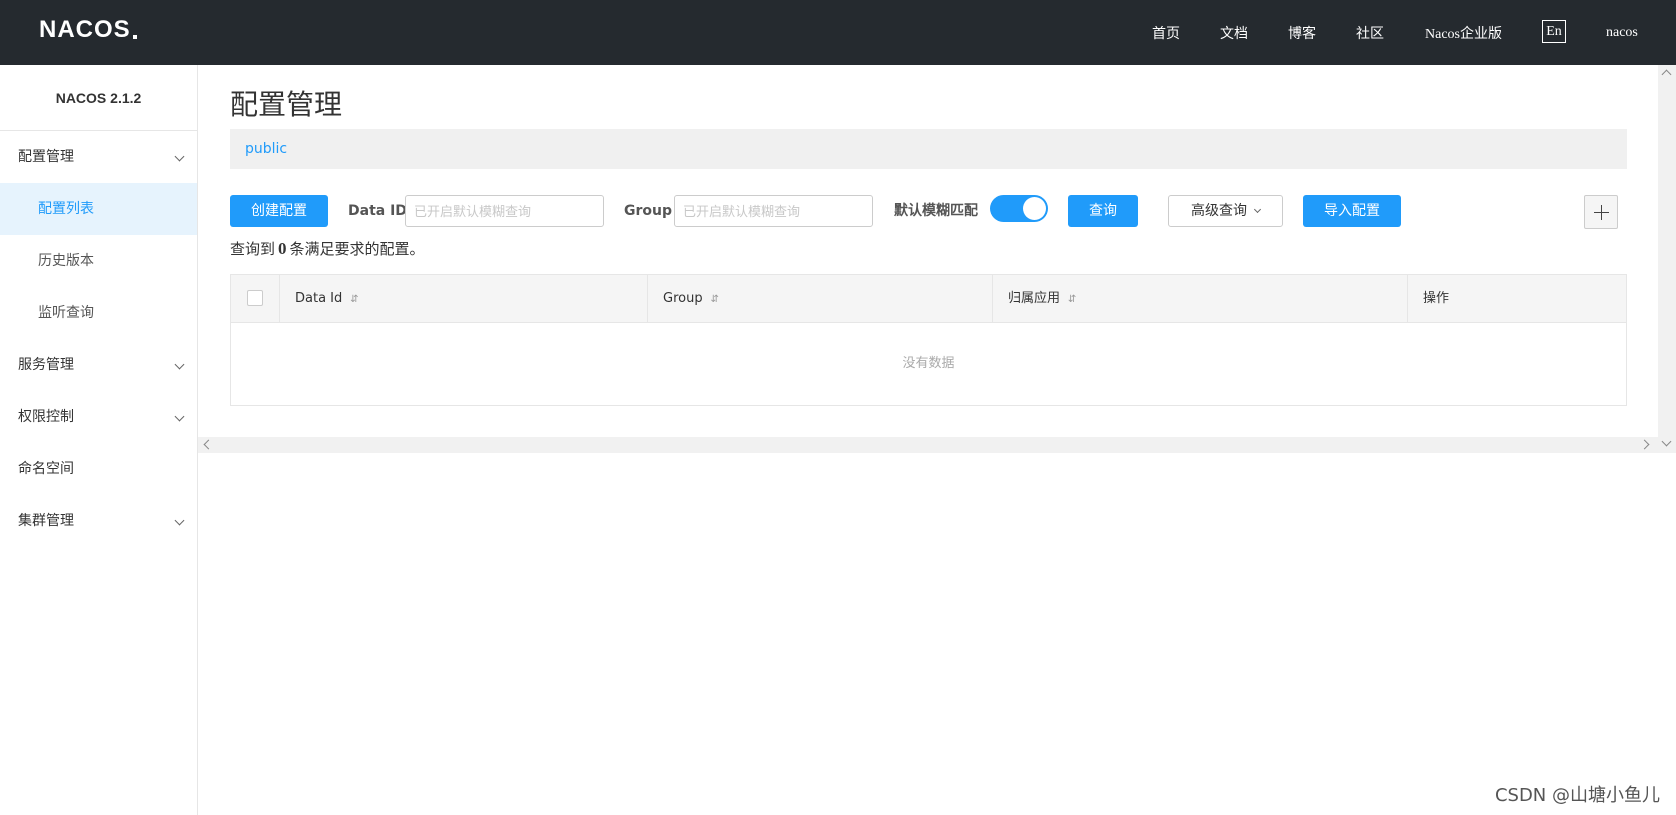 The image size is (1676, 815). Describe the element at coordinates (1370, 32) in the screenshot. I see `nav-community-link: 社区` at that location.